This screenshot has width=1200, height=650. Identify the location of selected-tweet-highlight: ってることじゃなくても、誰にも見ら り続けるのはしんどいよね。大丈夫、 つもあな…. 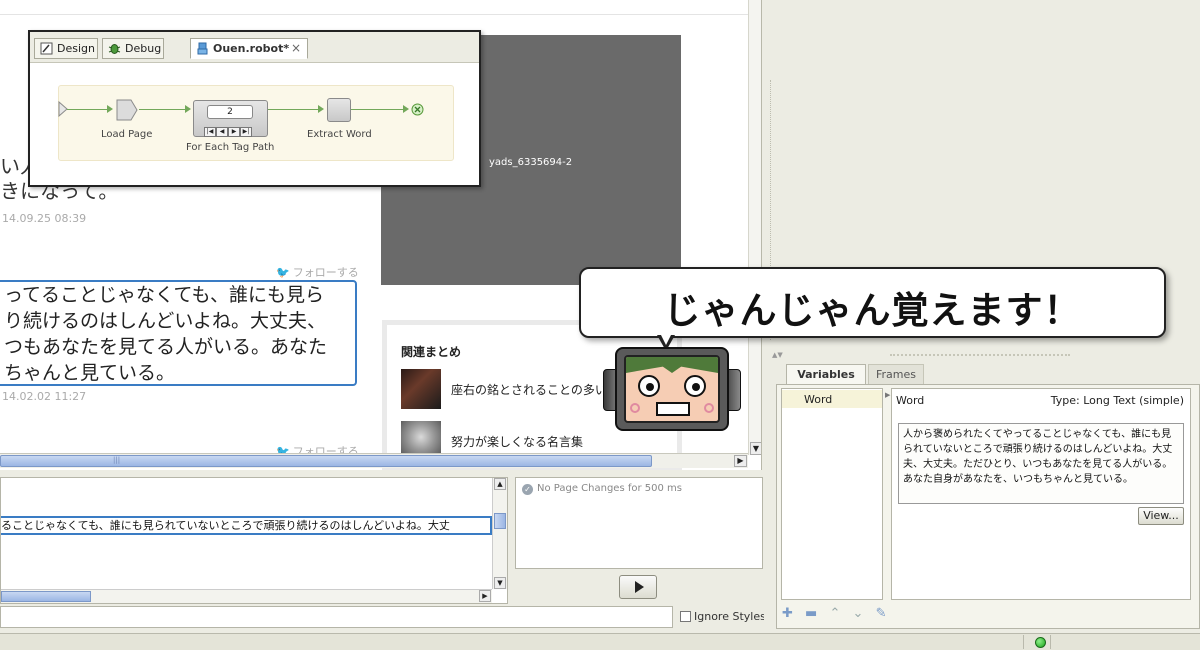
(178, 333).